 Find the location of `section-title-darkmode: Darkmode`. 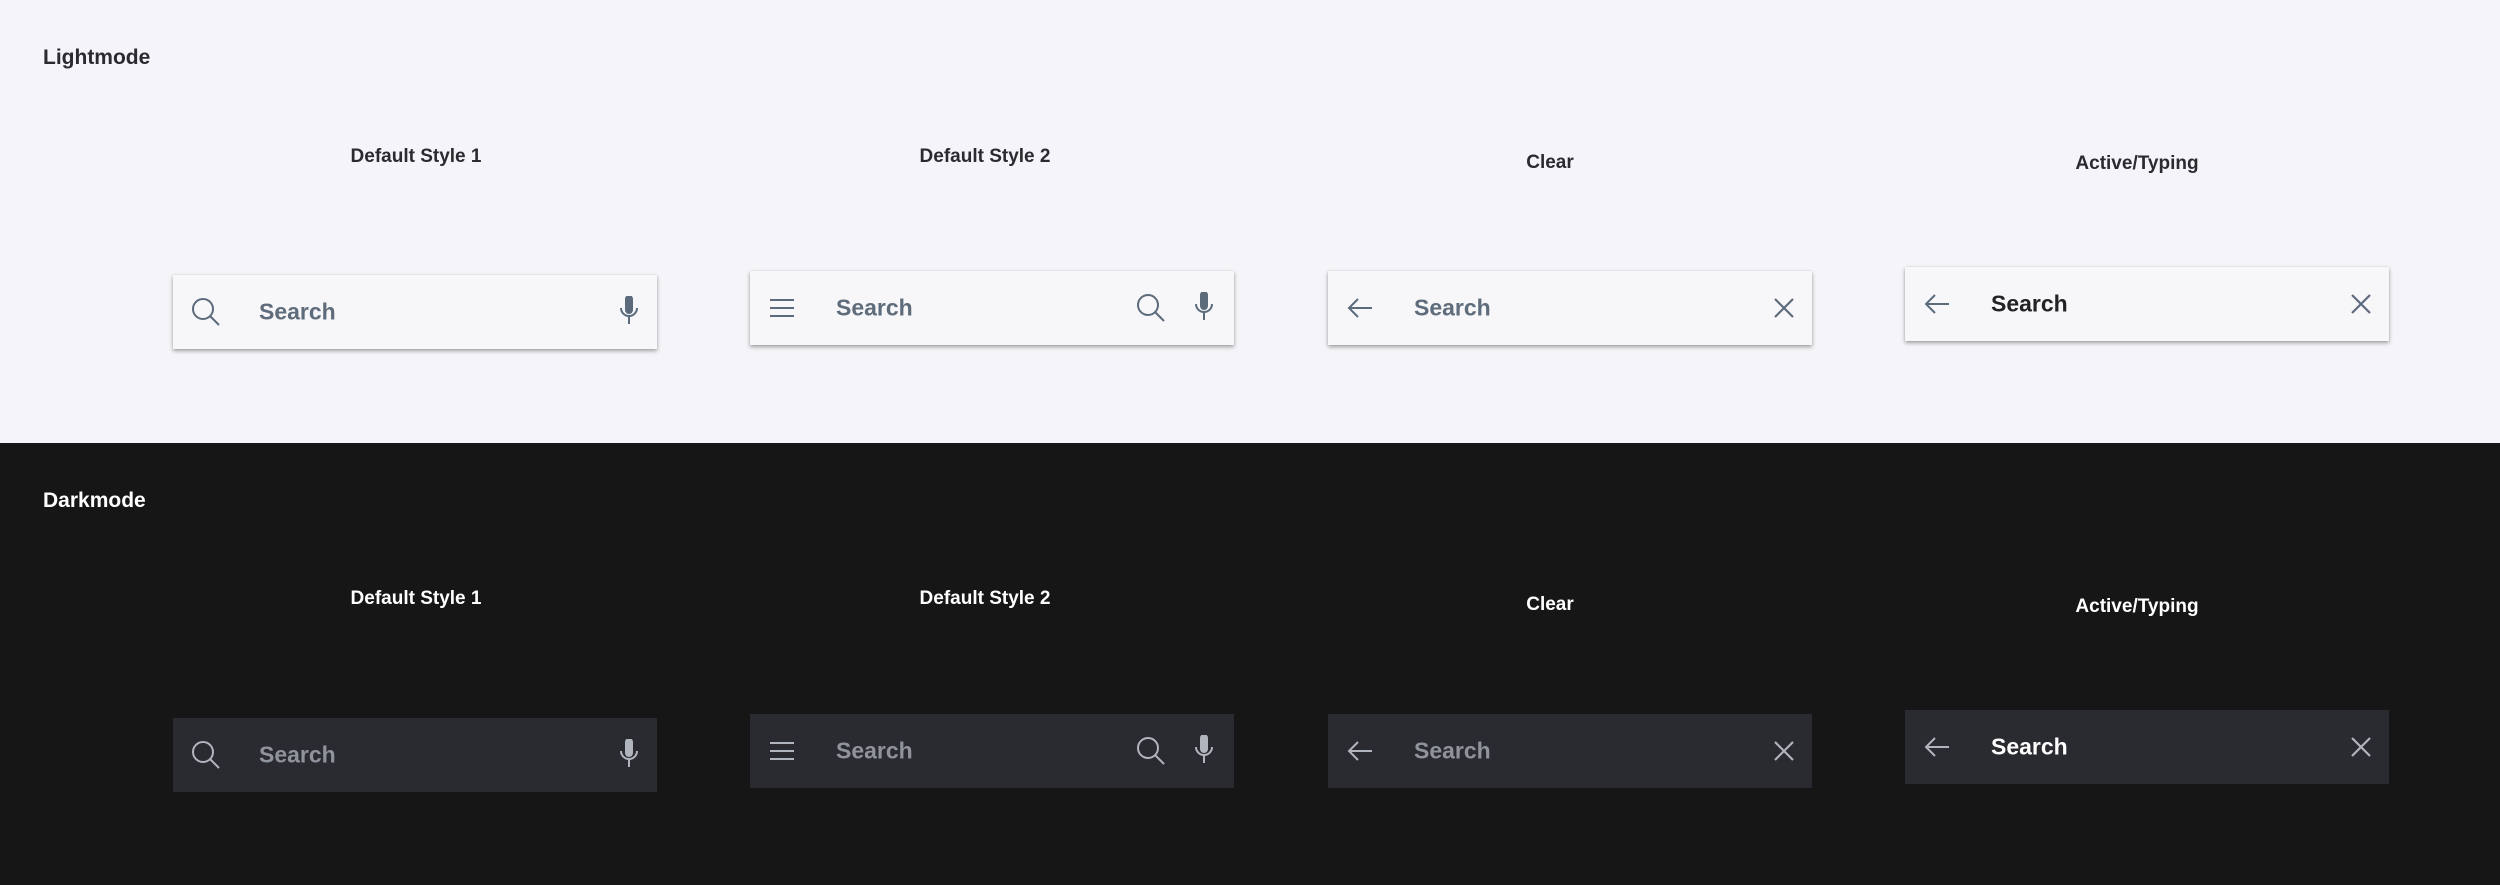

section-title-darkmode: Darkmode is located at coordinates (94, 500).